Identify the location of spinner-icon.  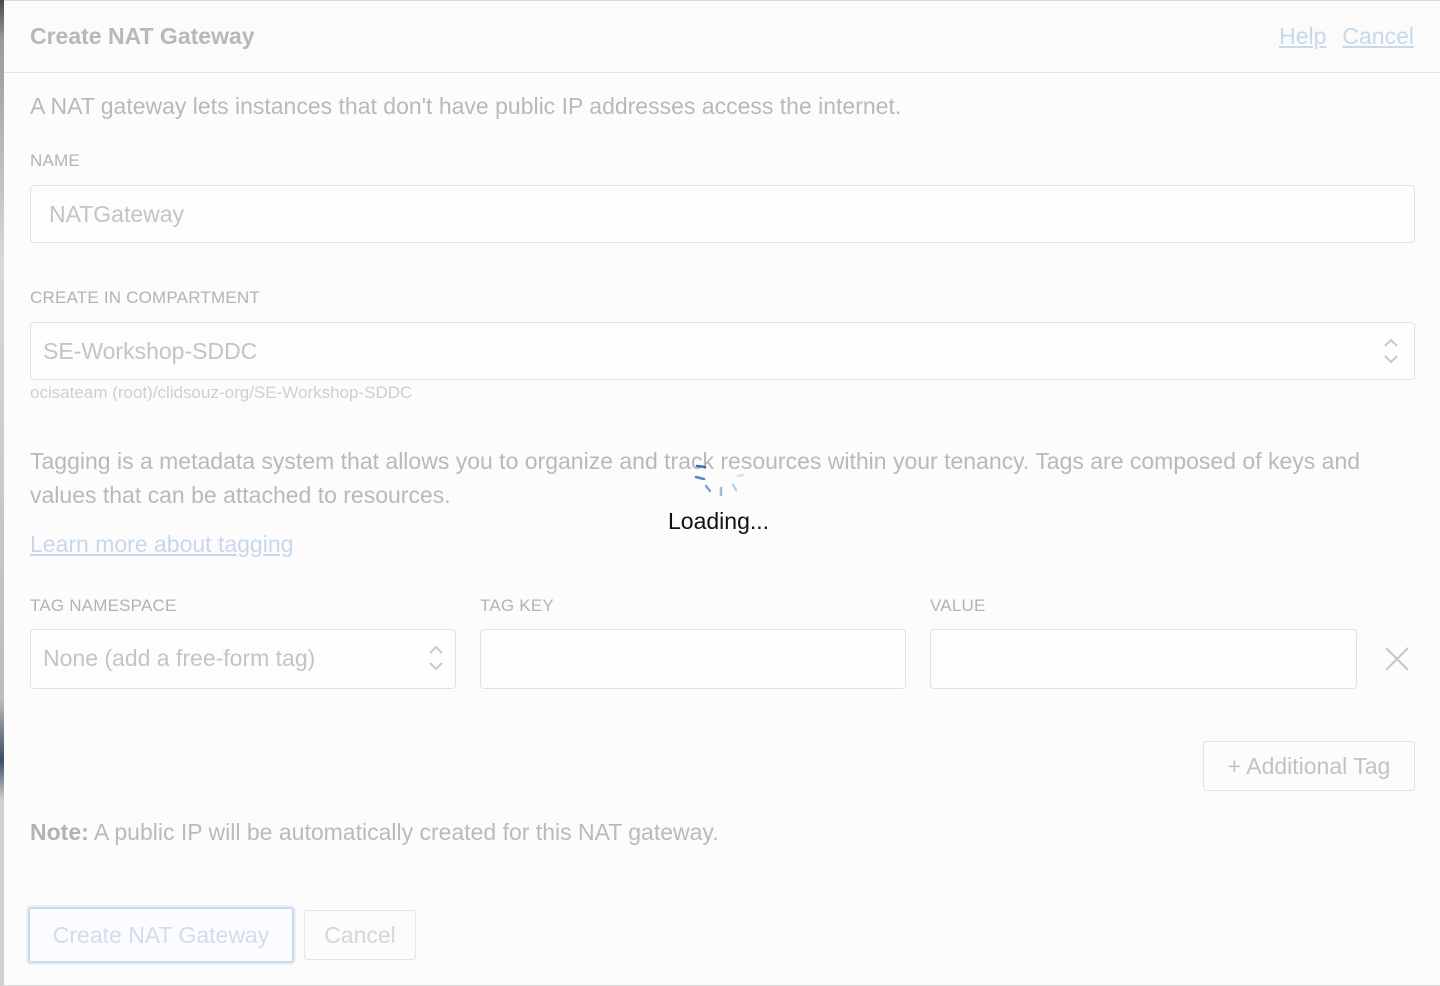
(719, 480).